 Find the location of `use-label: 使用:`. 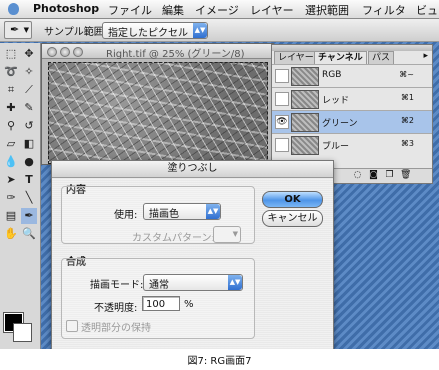

use-label: 使用: is located at coordinates (126, 215).